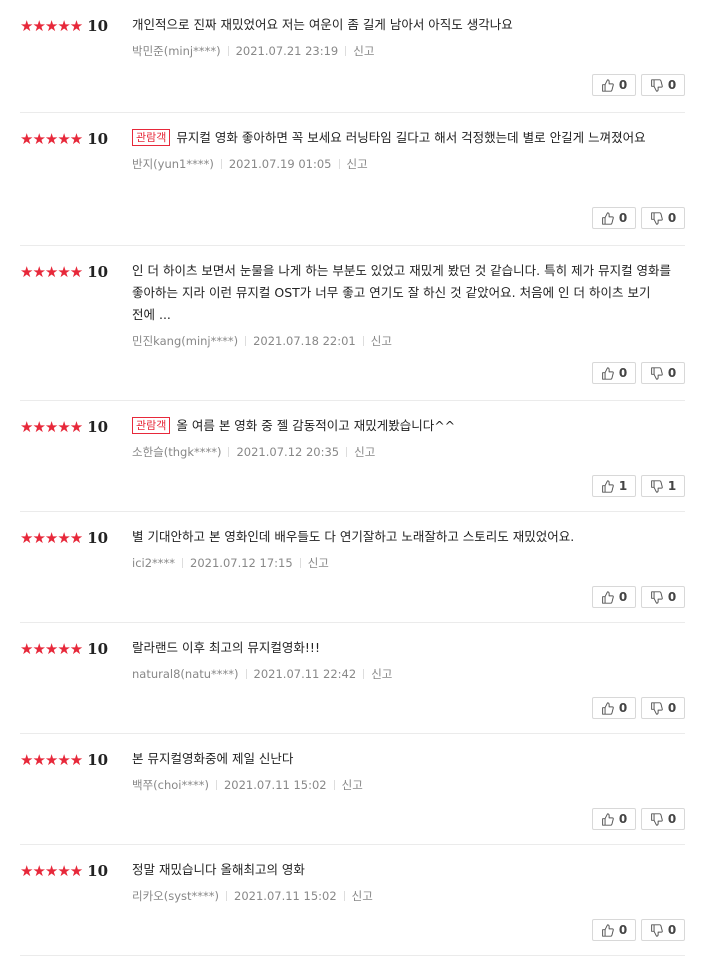  What do you see at coordinates (408, 870) in the screenshot?
I see `review-text: 정말 재밌습니다 올해최고의 영화` at bounding box center [408, 870].